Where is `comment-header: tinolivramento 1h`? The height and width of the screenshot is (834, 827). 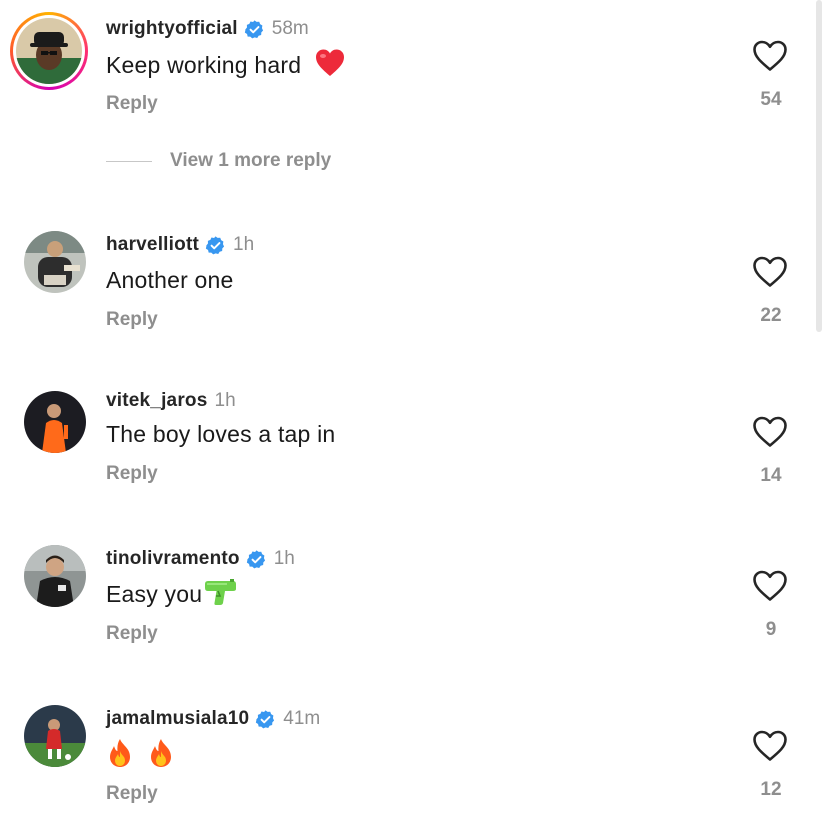
comment-header: tinolivramento 1h is located at coordinates (200, 559).